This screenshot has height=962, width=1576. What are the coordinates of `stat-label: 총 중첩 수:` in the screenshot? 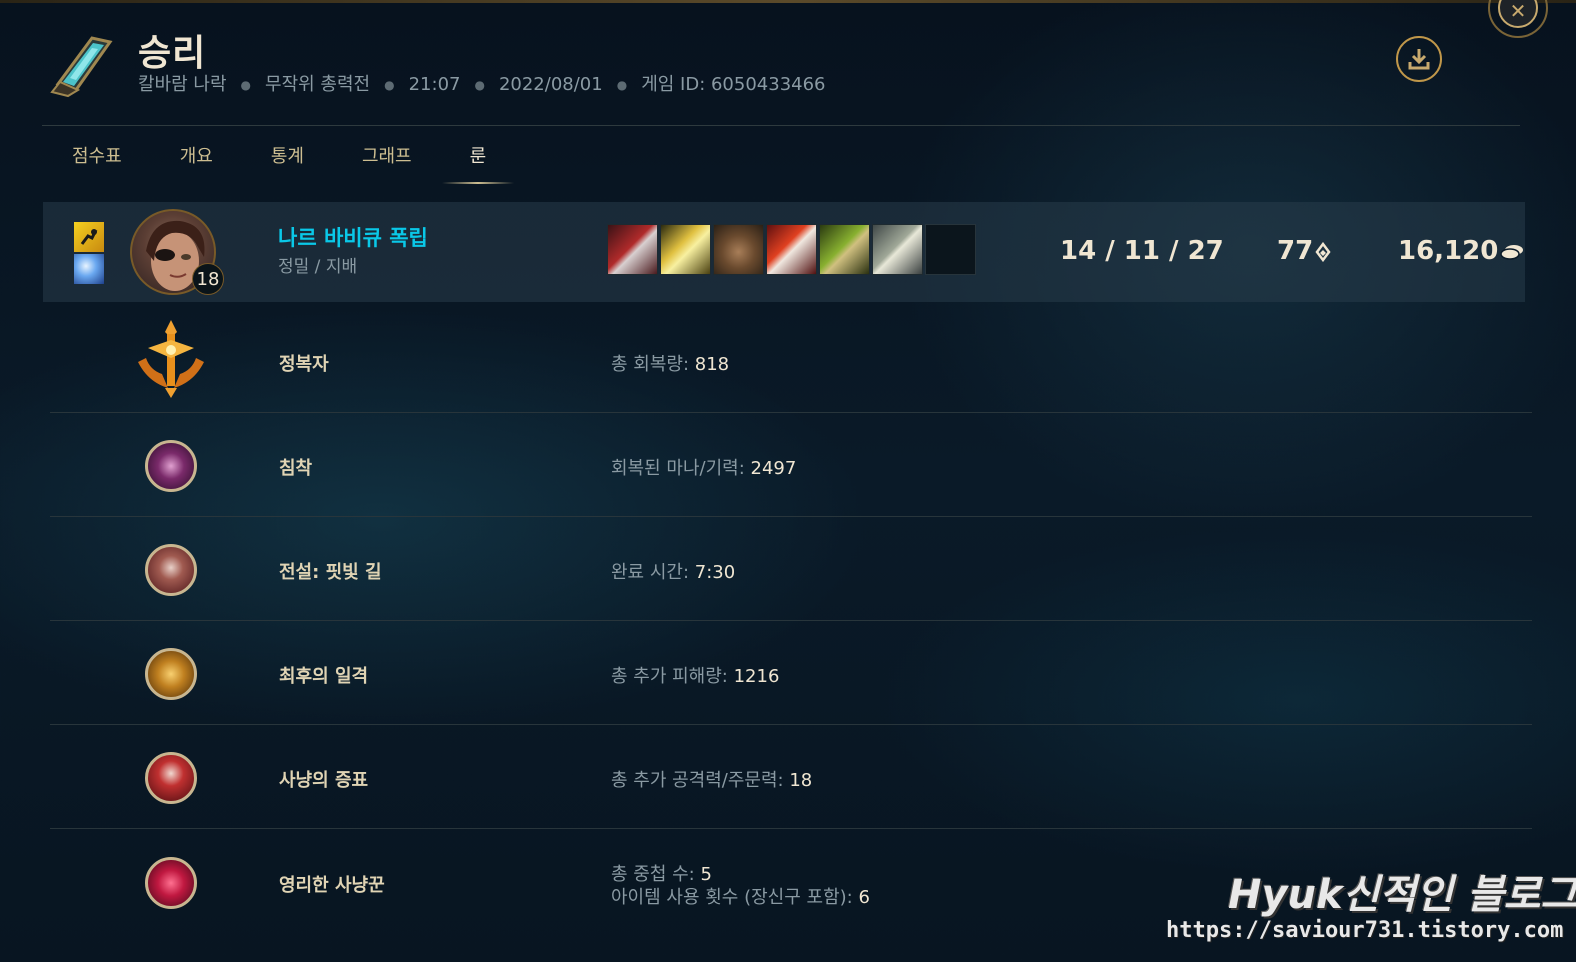 It's located at (656, 874).